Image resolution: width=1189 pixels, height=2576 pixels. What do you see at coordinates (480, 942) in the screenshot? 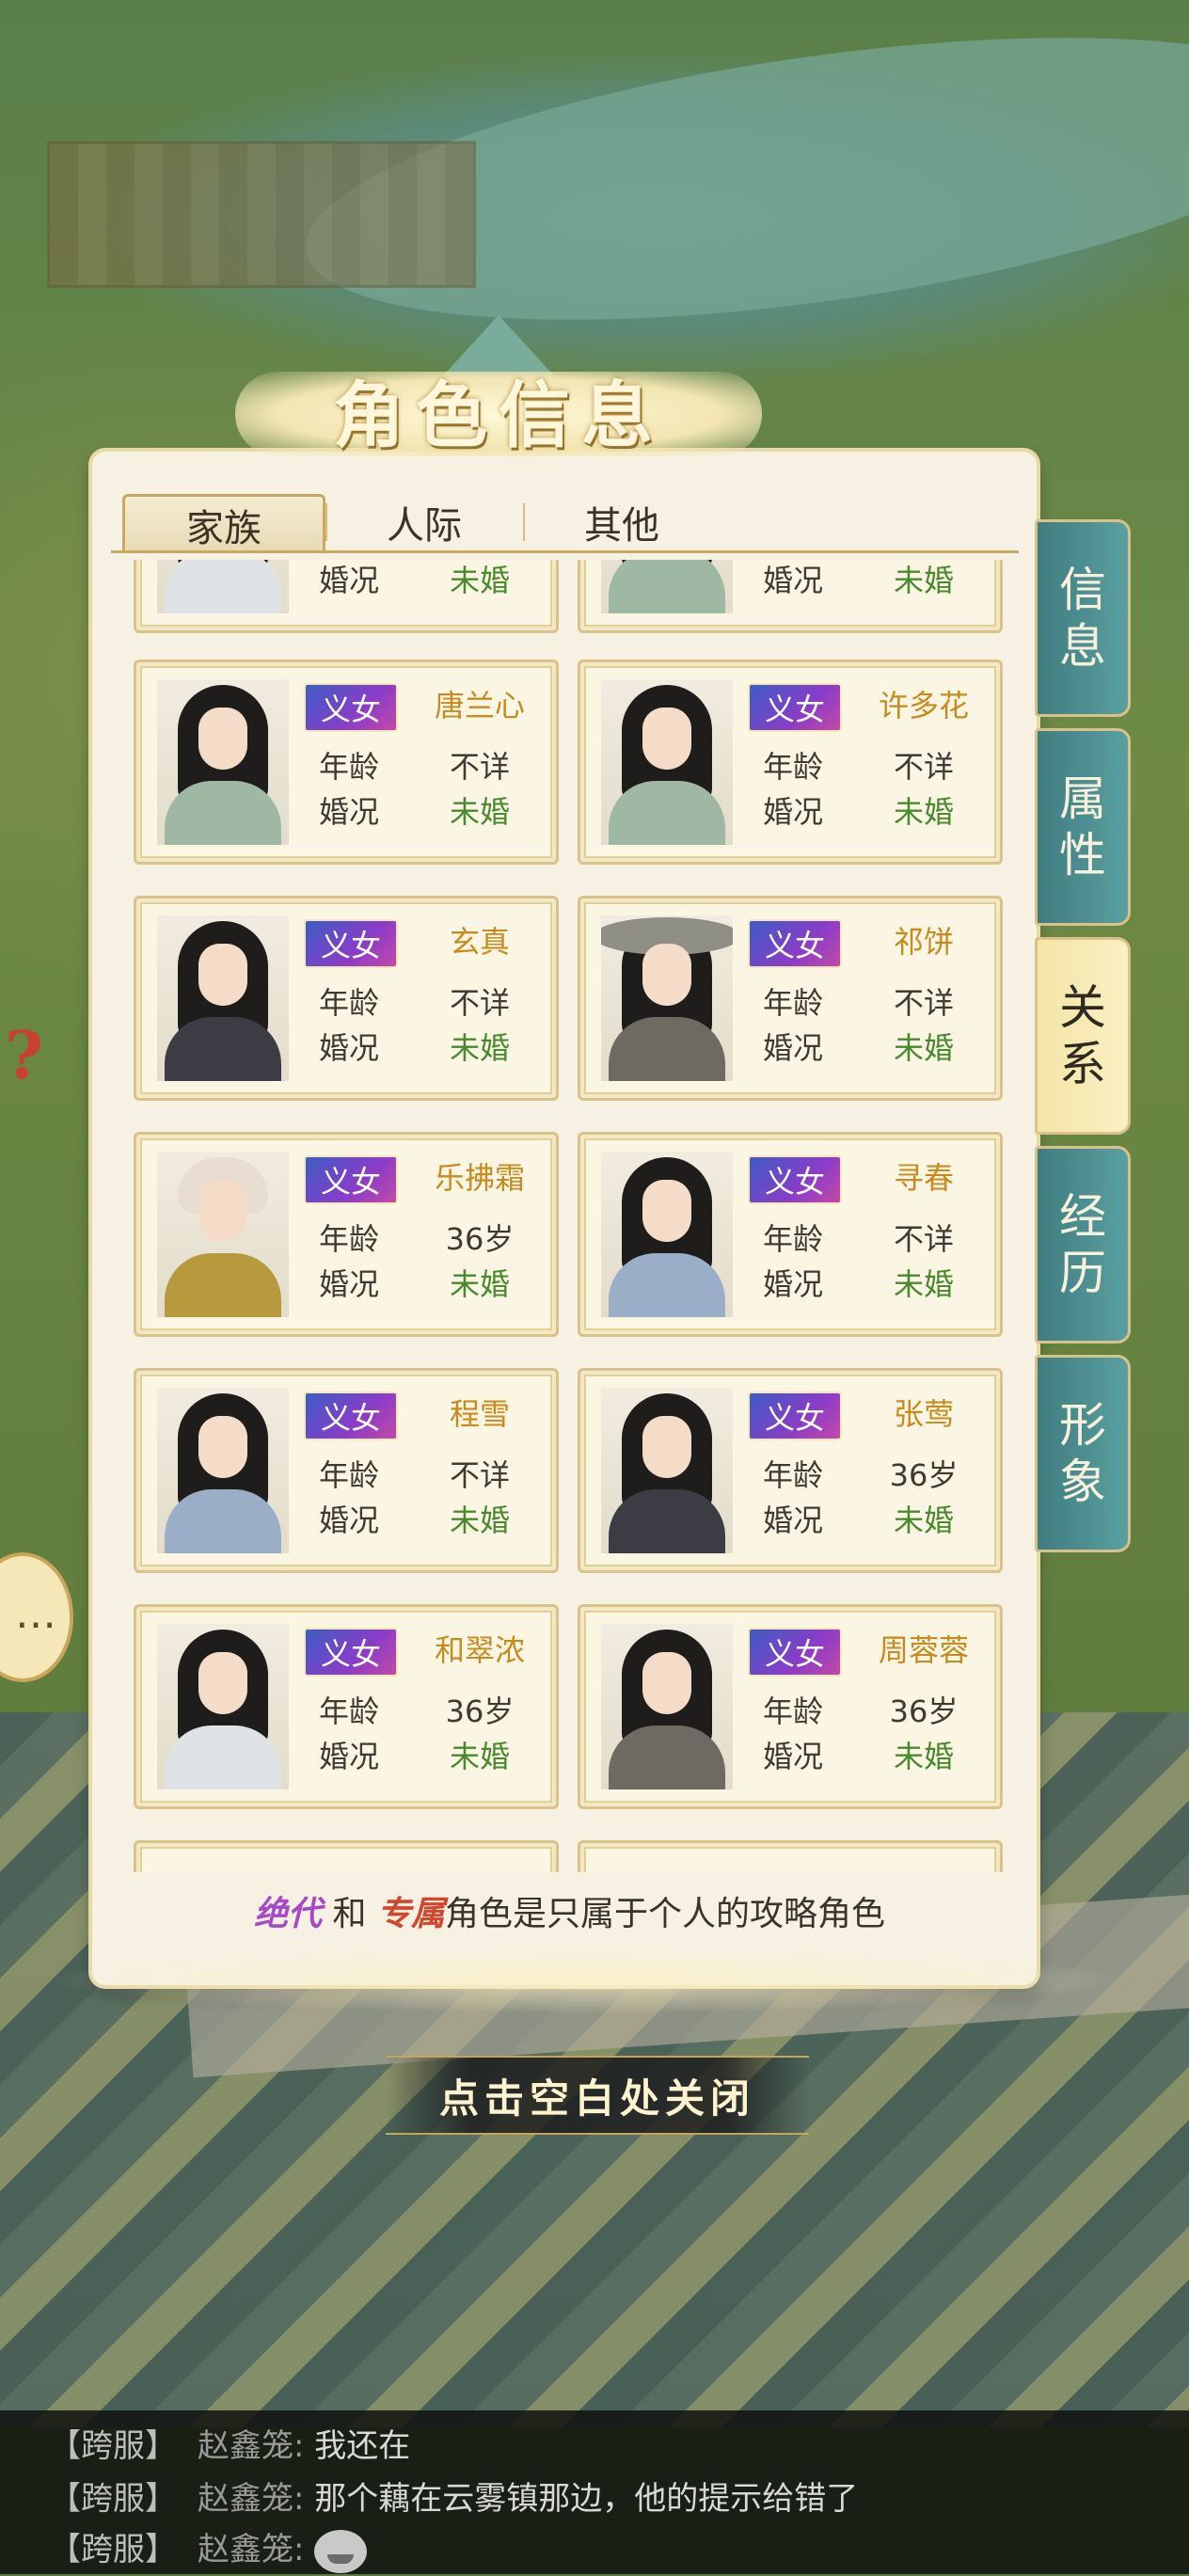
I see `character-name: 玄真` at bounding box center [480, 942].